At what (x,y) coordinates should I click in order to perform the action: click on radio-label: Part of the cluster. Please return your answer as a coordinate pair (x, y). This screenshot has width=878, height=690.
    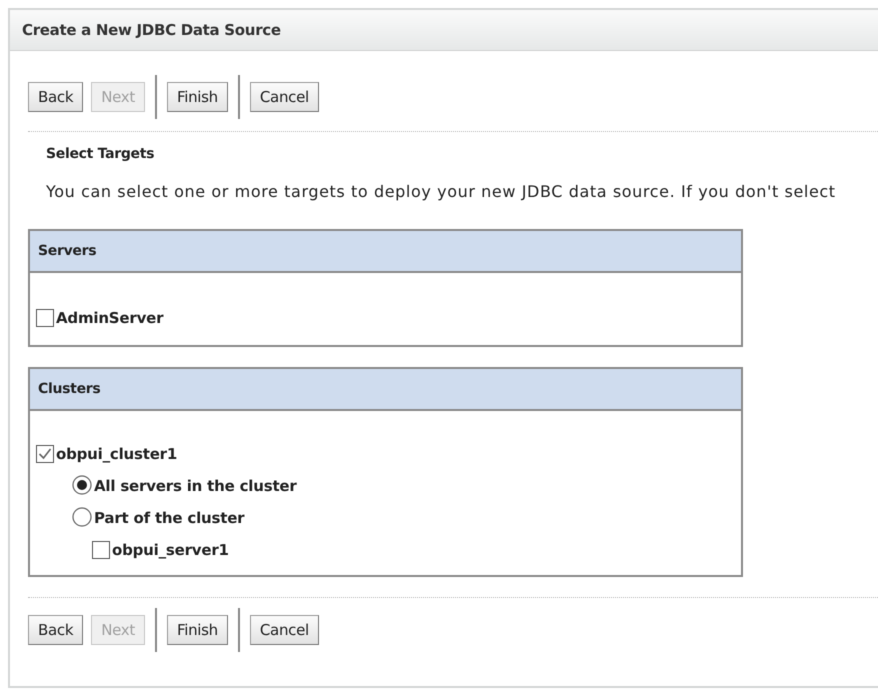
    Looking at the image, I should click on (169, 518).